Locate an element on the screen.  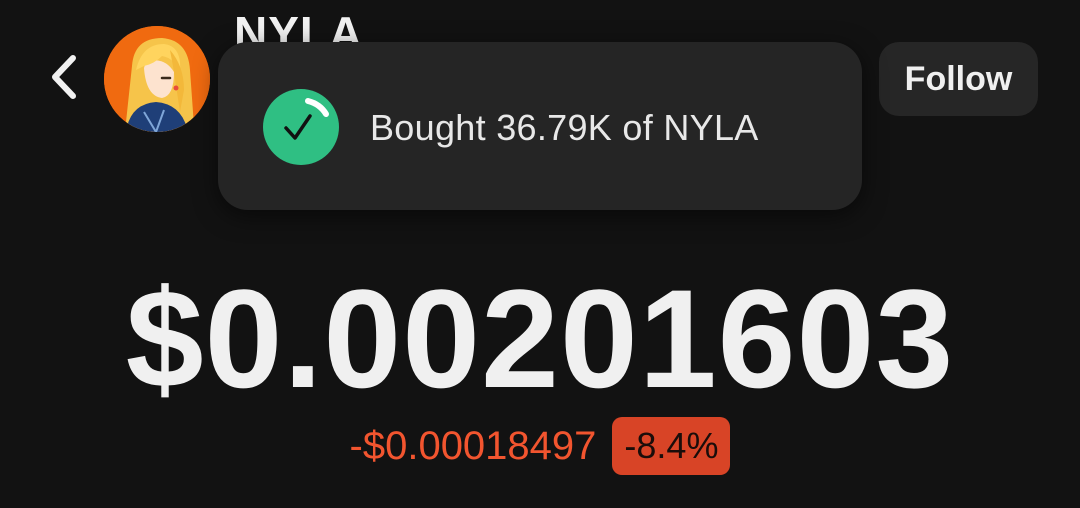
check-circle-icon is located at coordinates (301, 127).